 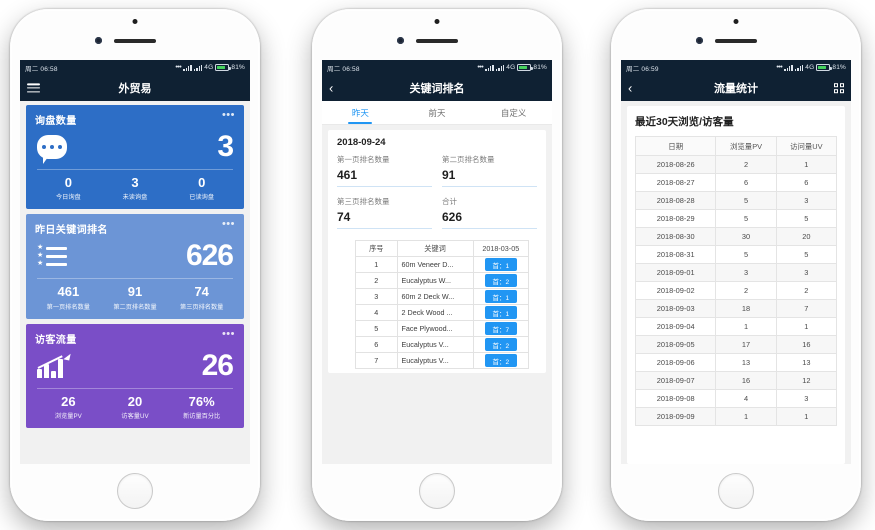 I want to click on tab-custom: 自定义, so click(x=513, y=112).